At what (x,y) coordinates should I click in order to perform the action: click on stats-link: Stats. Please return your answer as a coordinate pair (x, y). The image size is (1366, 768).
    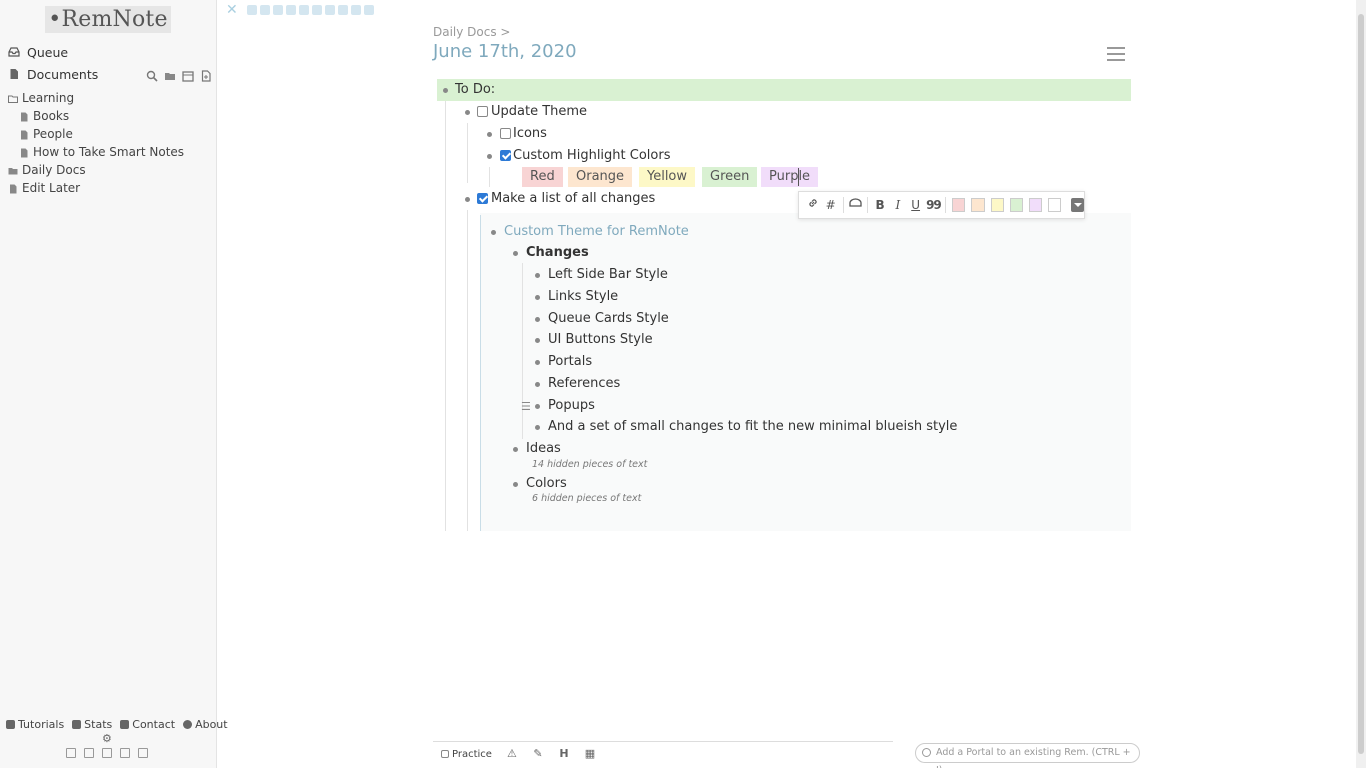
    Looking at the image, I should click on (92, 724).